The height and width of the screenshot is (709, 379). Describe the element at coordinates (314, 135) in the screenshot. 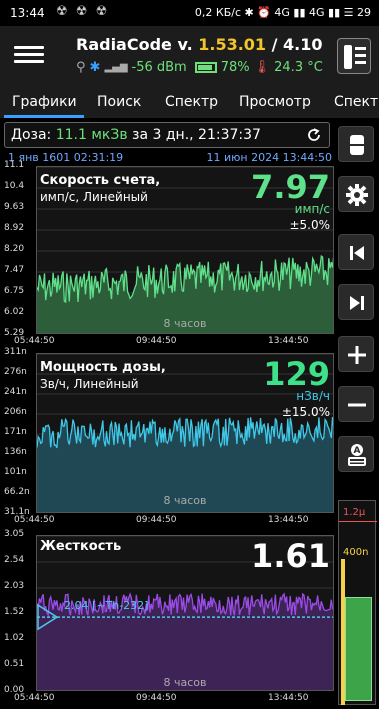

I see `reset-dose-icon` at that location.